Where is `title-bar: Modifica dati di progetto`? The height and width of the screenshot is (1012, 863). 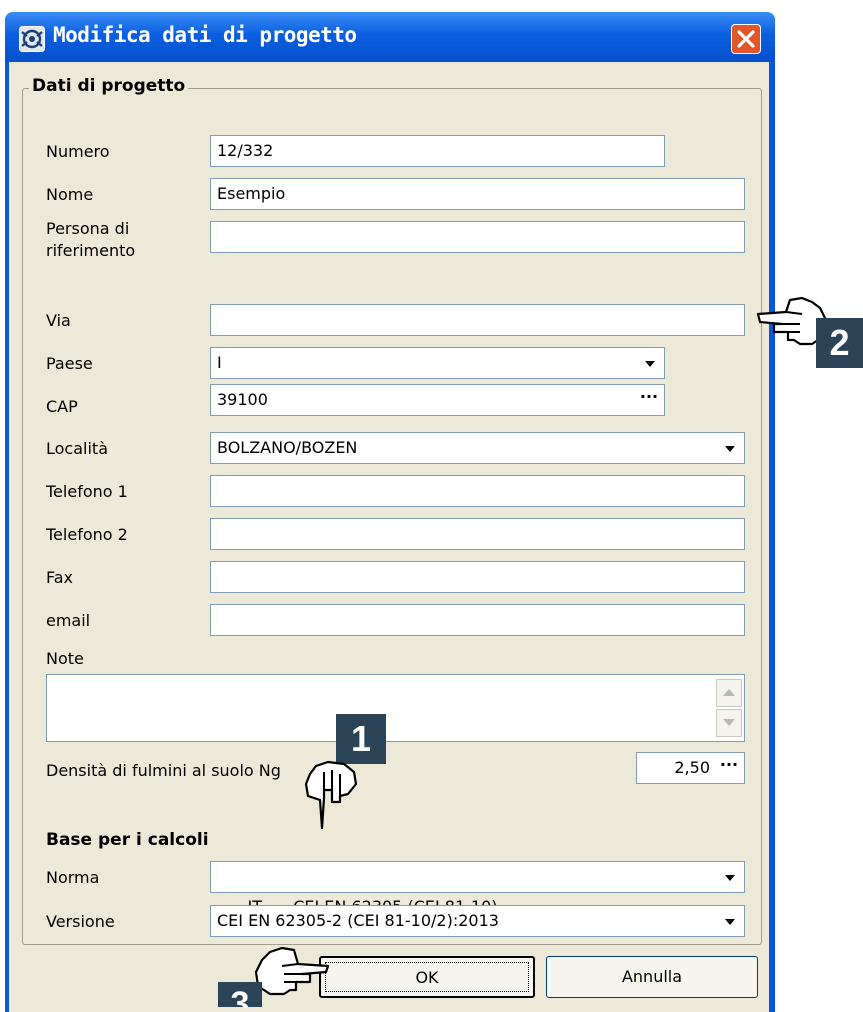
title-bar: Modifica dati di progetto is located at coordinates (390, 37).